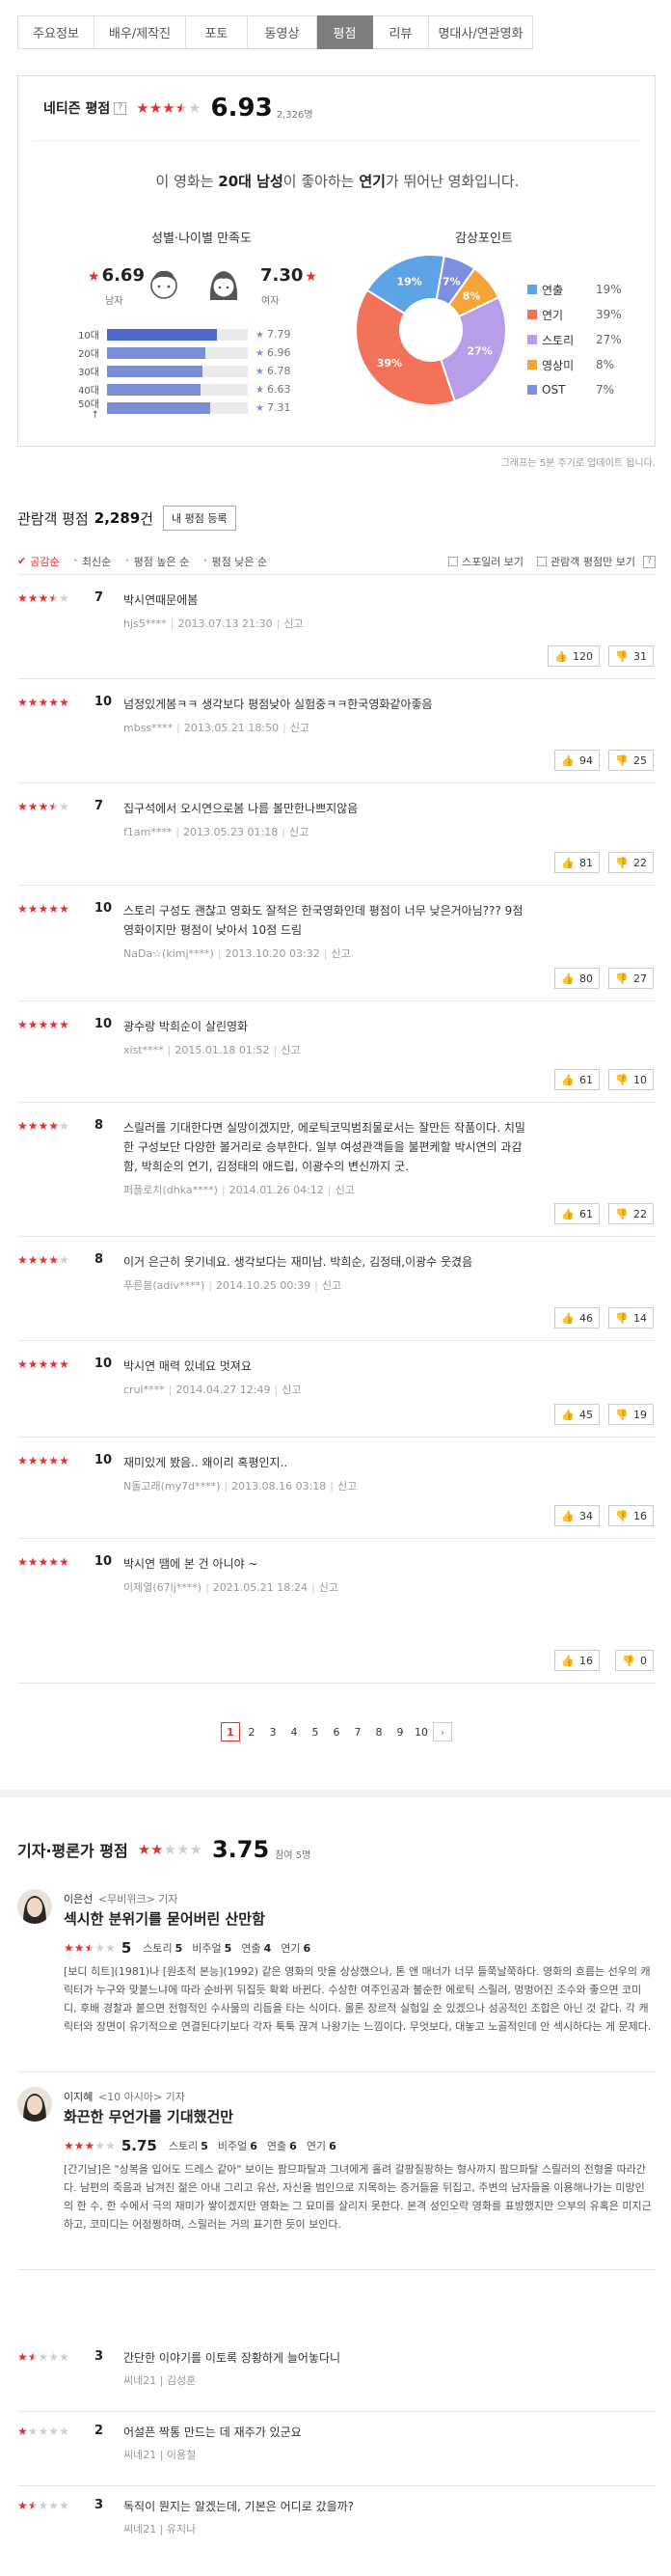 The image size is (671, 2576). Describe the element at coordinates (583, 656) in the screenshot. I see `like-count: 120` at that location.